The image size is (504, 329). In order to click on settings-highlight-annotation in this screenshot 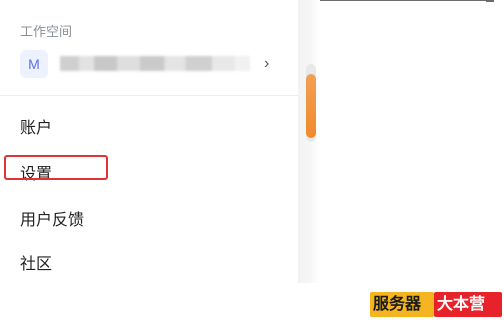, I will do `click(56, 167)`.